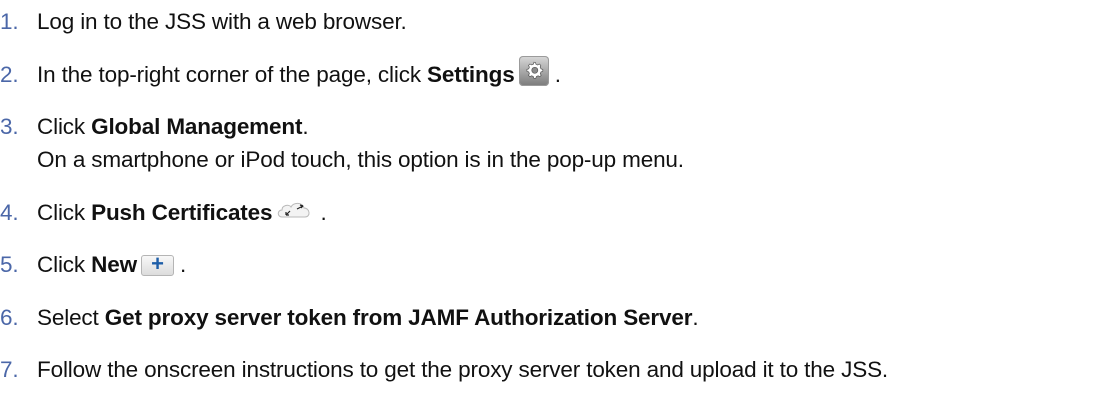  I want to click on global-management-label: Global Management, so click(197, 126).